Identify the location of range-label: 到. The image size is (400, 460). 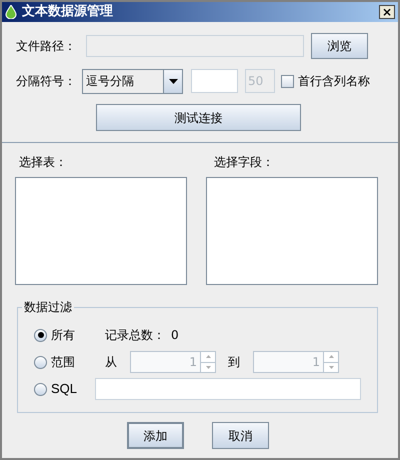
(234, 362).